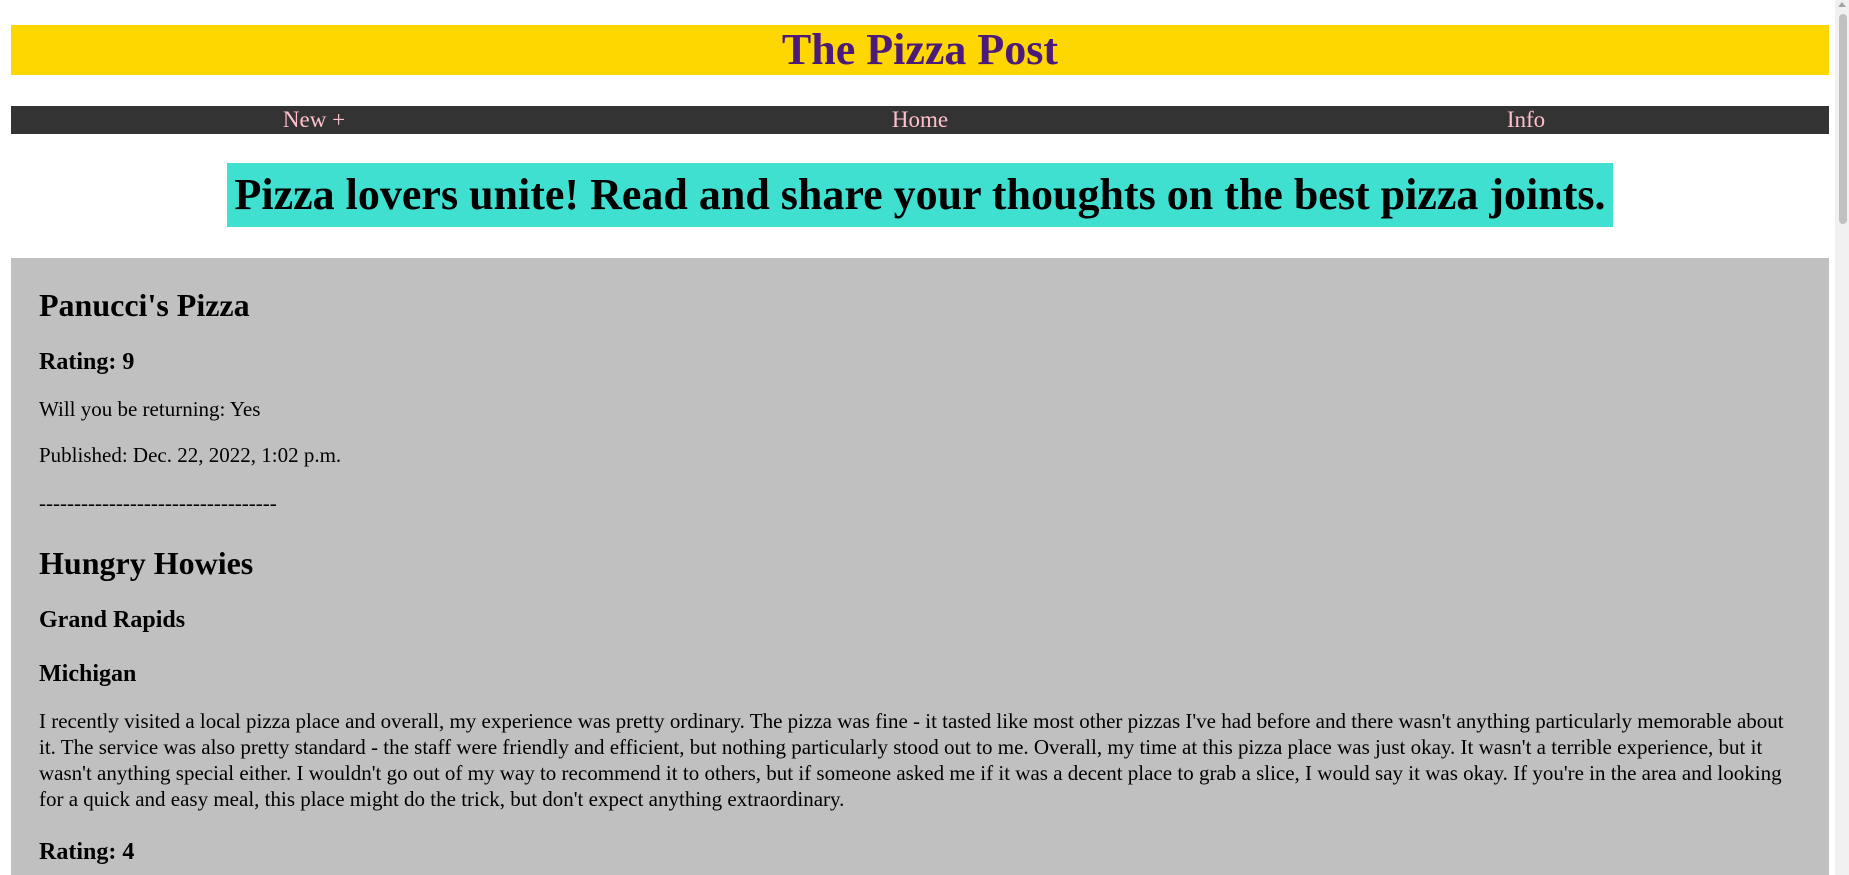  What do you see at coordinates (1526, 120) in the screenshot?
I see `nav-info-link: Info` at bounding box center [1526, 120].